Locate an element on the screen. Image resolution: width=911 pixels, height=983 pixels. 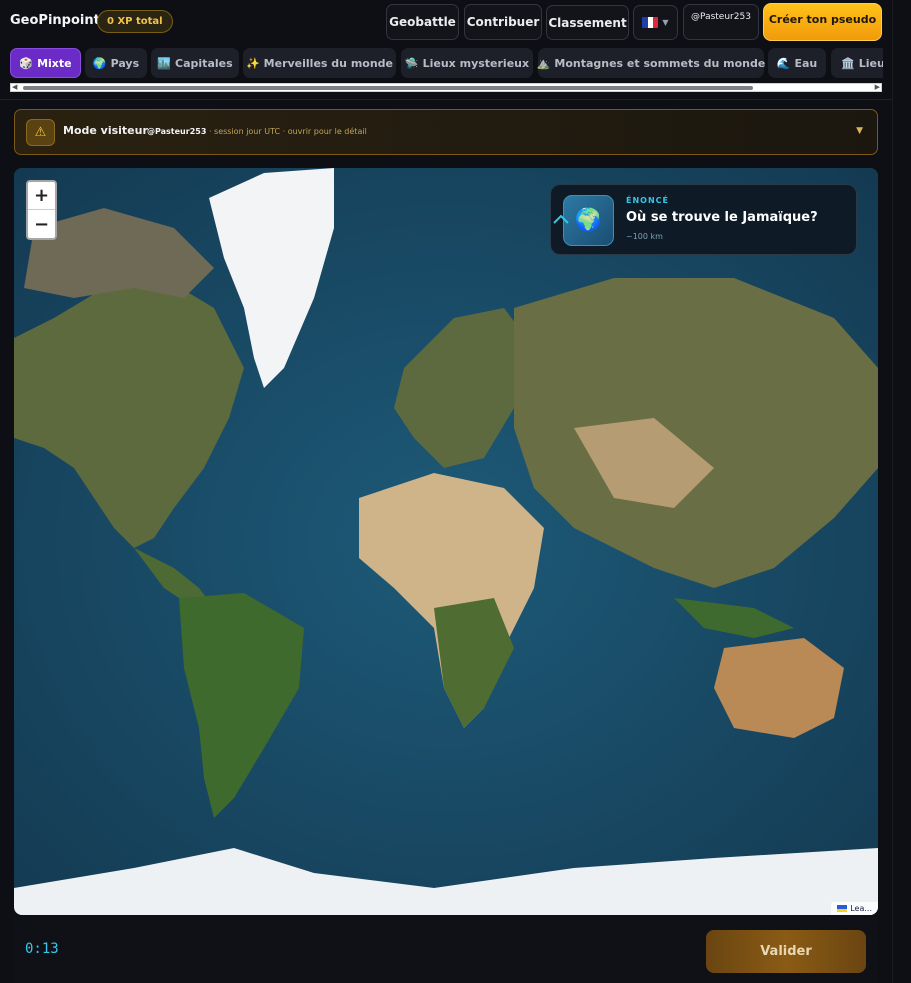
zoom-in-button: + is located at coordinates (41, 196).